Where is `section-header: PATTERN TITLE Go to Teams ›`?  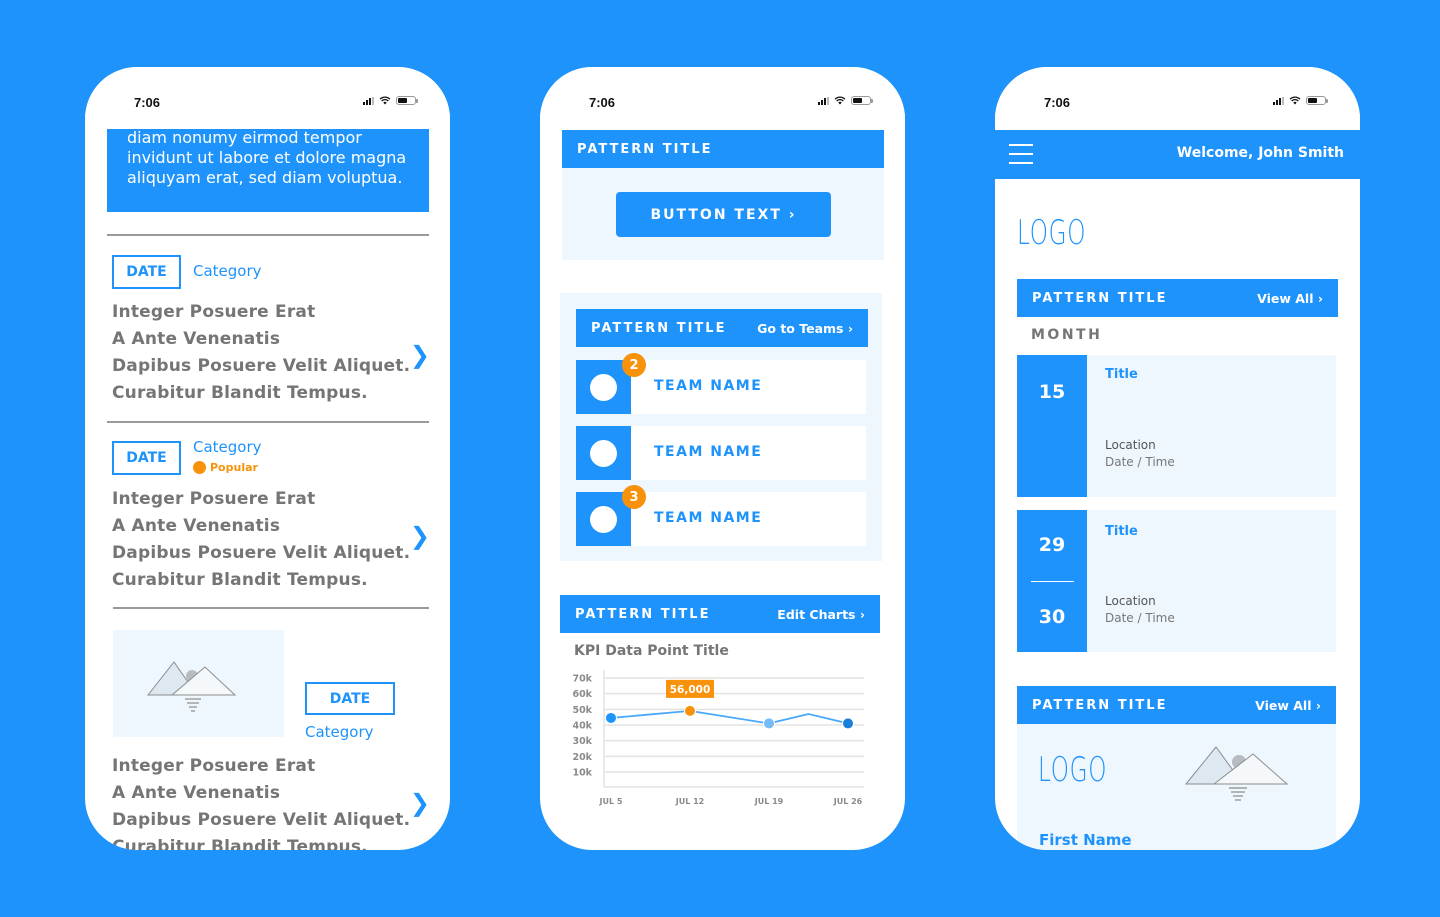 section-header: PATTERN TITLE Go to Teams › is located at coordinates (722, 328).